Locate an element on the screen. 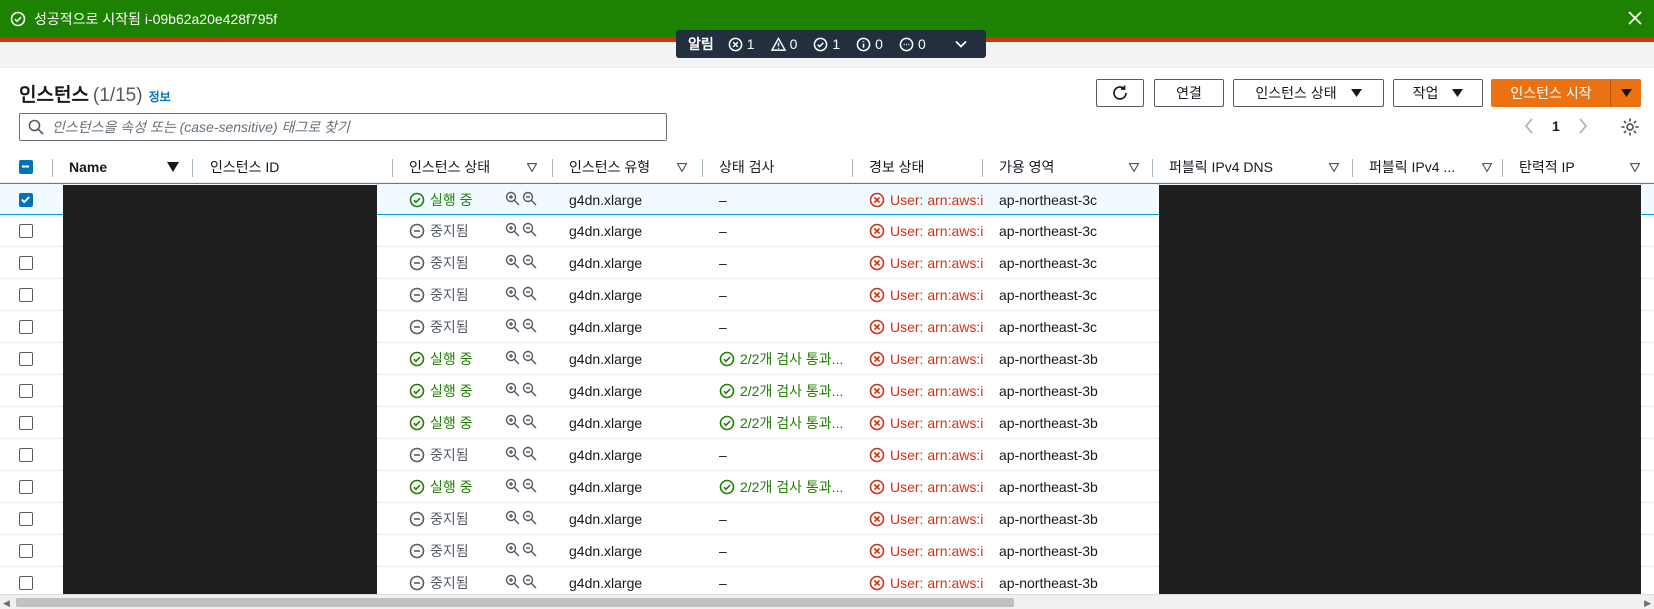  column-header-instance-id: 인스턴스 ID is located at coordinates (300, 167).